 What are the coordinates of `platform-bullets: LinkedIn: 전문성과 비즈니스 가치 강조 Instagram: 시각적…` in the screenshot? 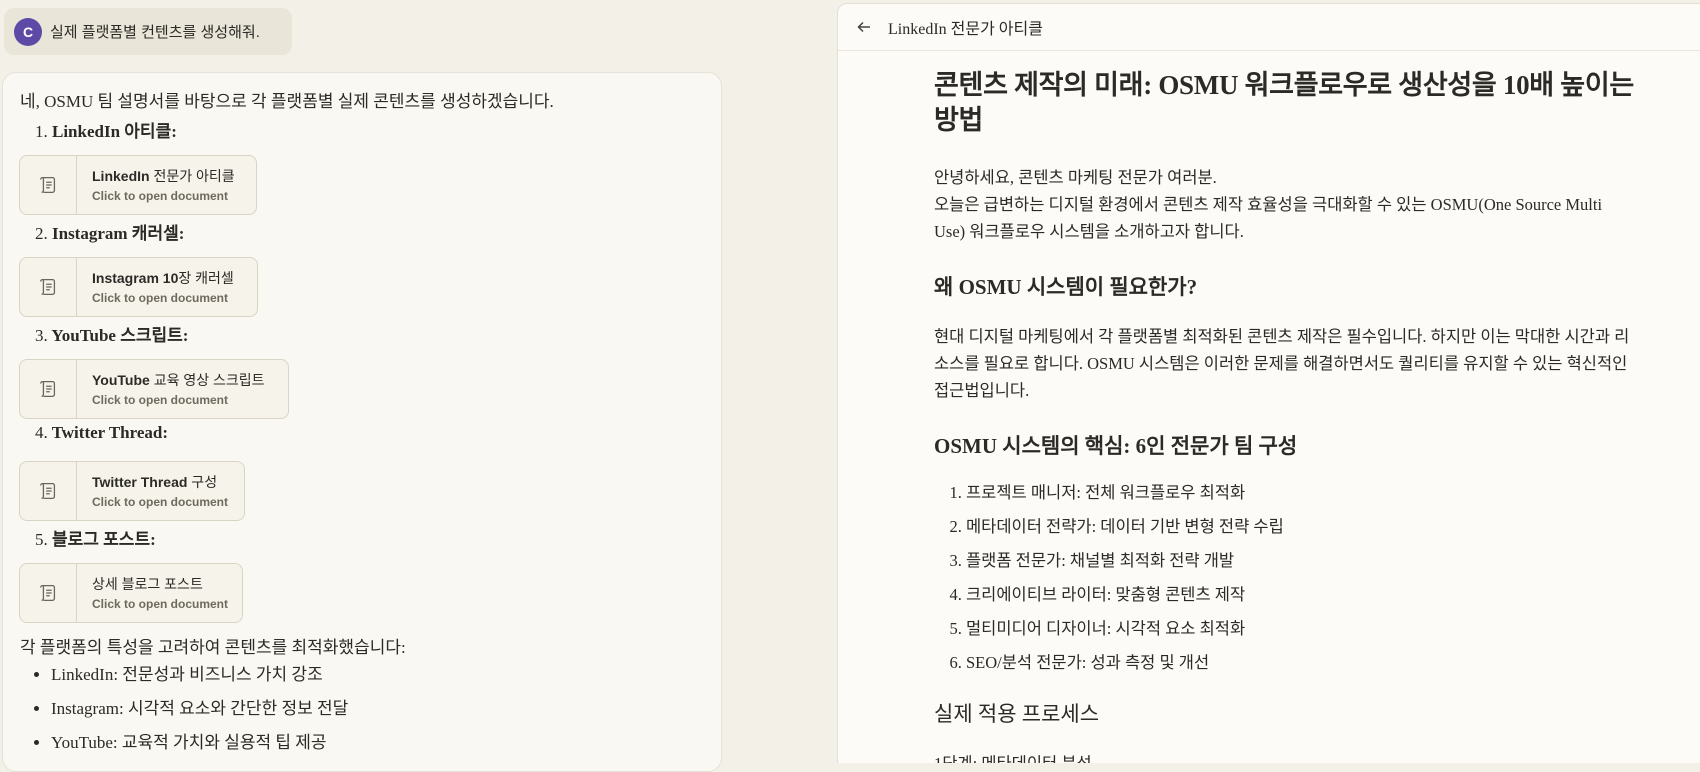 It's located at (189, 714).